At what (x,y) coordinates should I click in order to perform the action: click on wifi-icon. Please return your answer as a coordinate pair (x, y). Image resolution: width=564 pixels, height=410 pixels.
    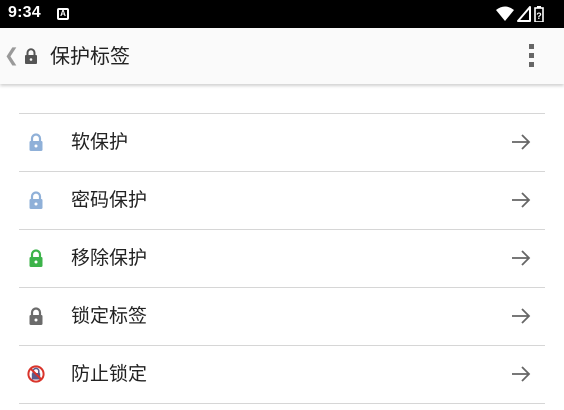
    Looking at the image, I should click on (505, 13).